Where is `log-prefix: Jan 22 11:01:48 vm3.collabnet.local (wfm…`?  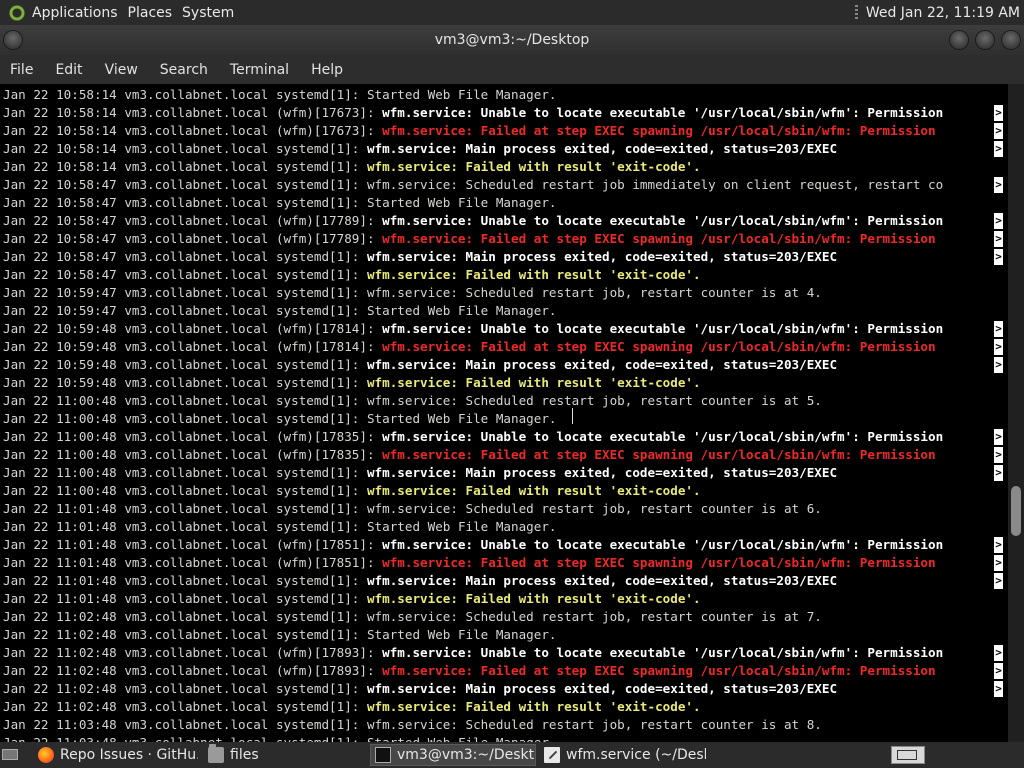
log-prefix: Jan 22 11:01:48 vm3.collabnet.local (wfm… is located at coordinates (193, 544).